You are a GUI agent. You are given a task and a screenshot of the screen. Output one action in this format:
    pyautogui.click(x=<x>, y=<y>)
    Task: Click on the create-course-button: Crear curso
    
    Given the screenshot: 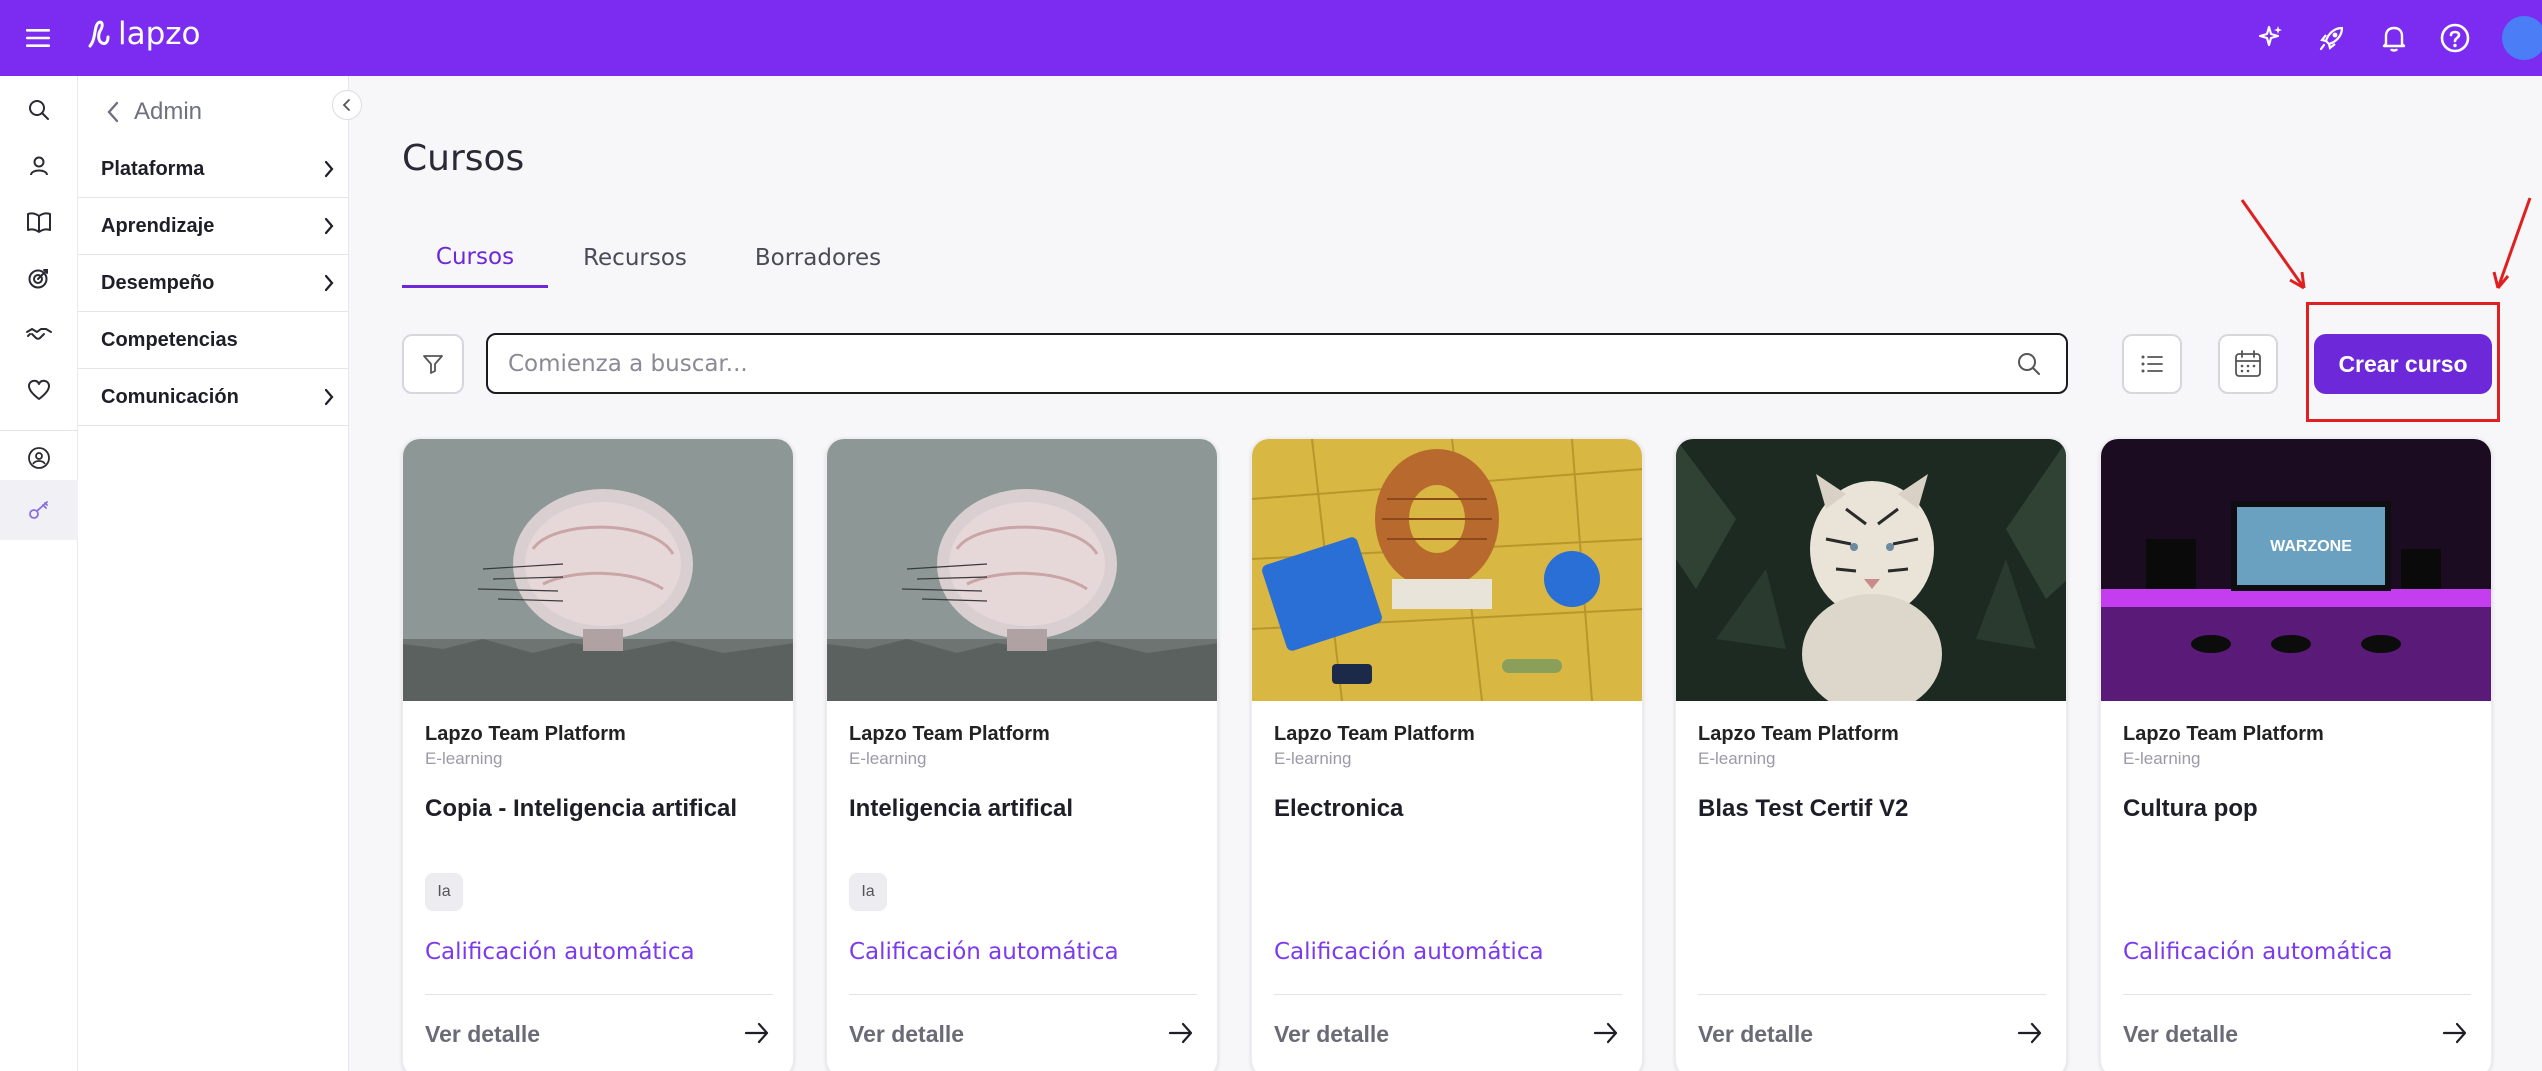 What is the action you would take?
    pyautogui.click(x=2403, y=364)
    